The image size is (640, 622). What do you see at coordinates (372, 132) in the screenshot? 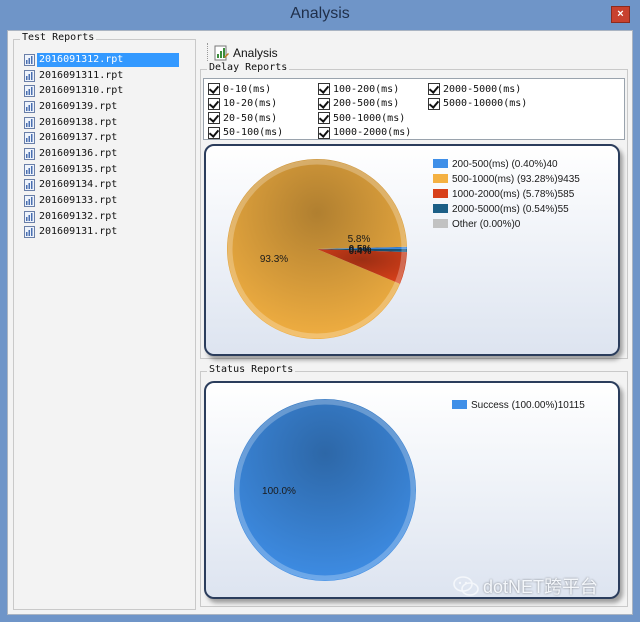
I see `delay-range-label: 1000-2000(ms)` at bounding box center [372, 132].